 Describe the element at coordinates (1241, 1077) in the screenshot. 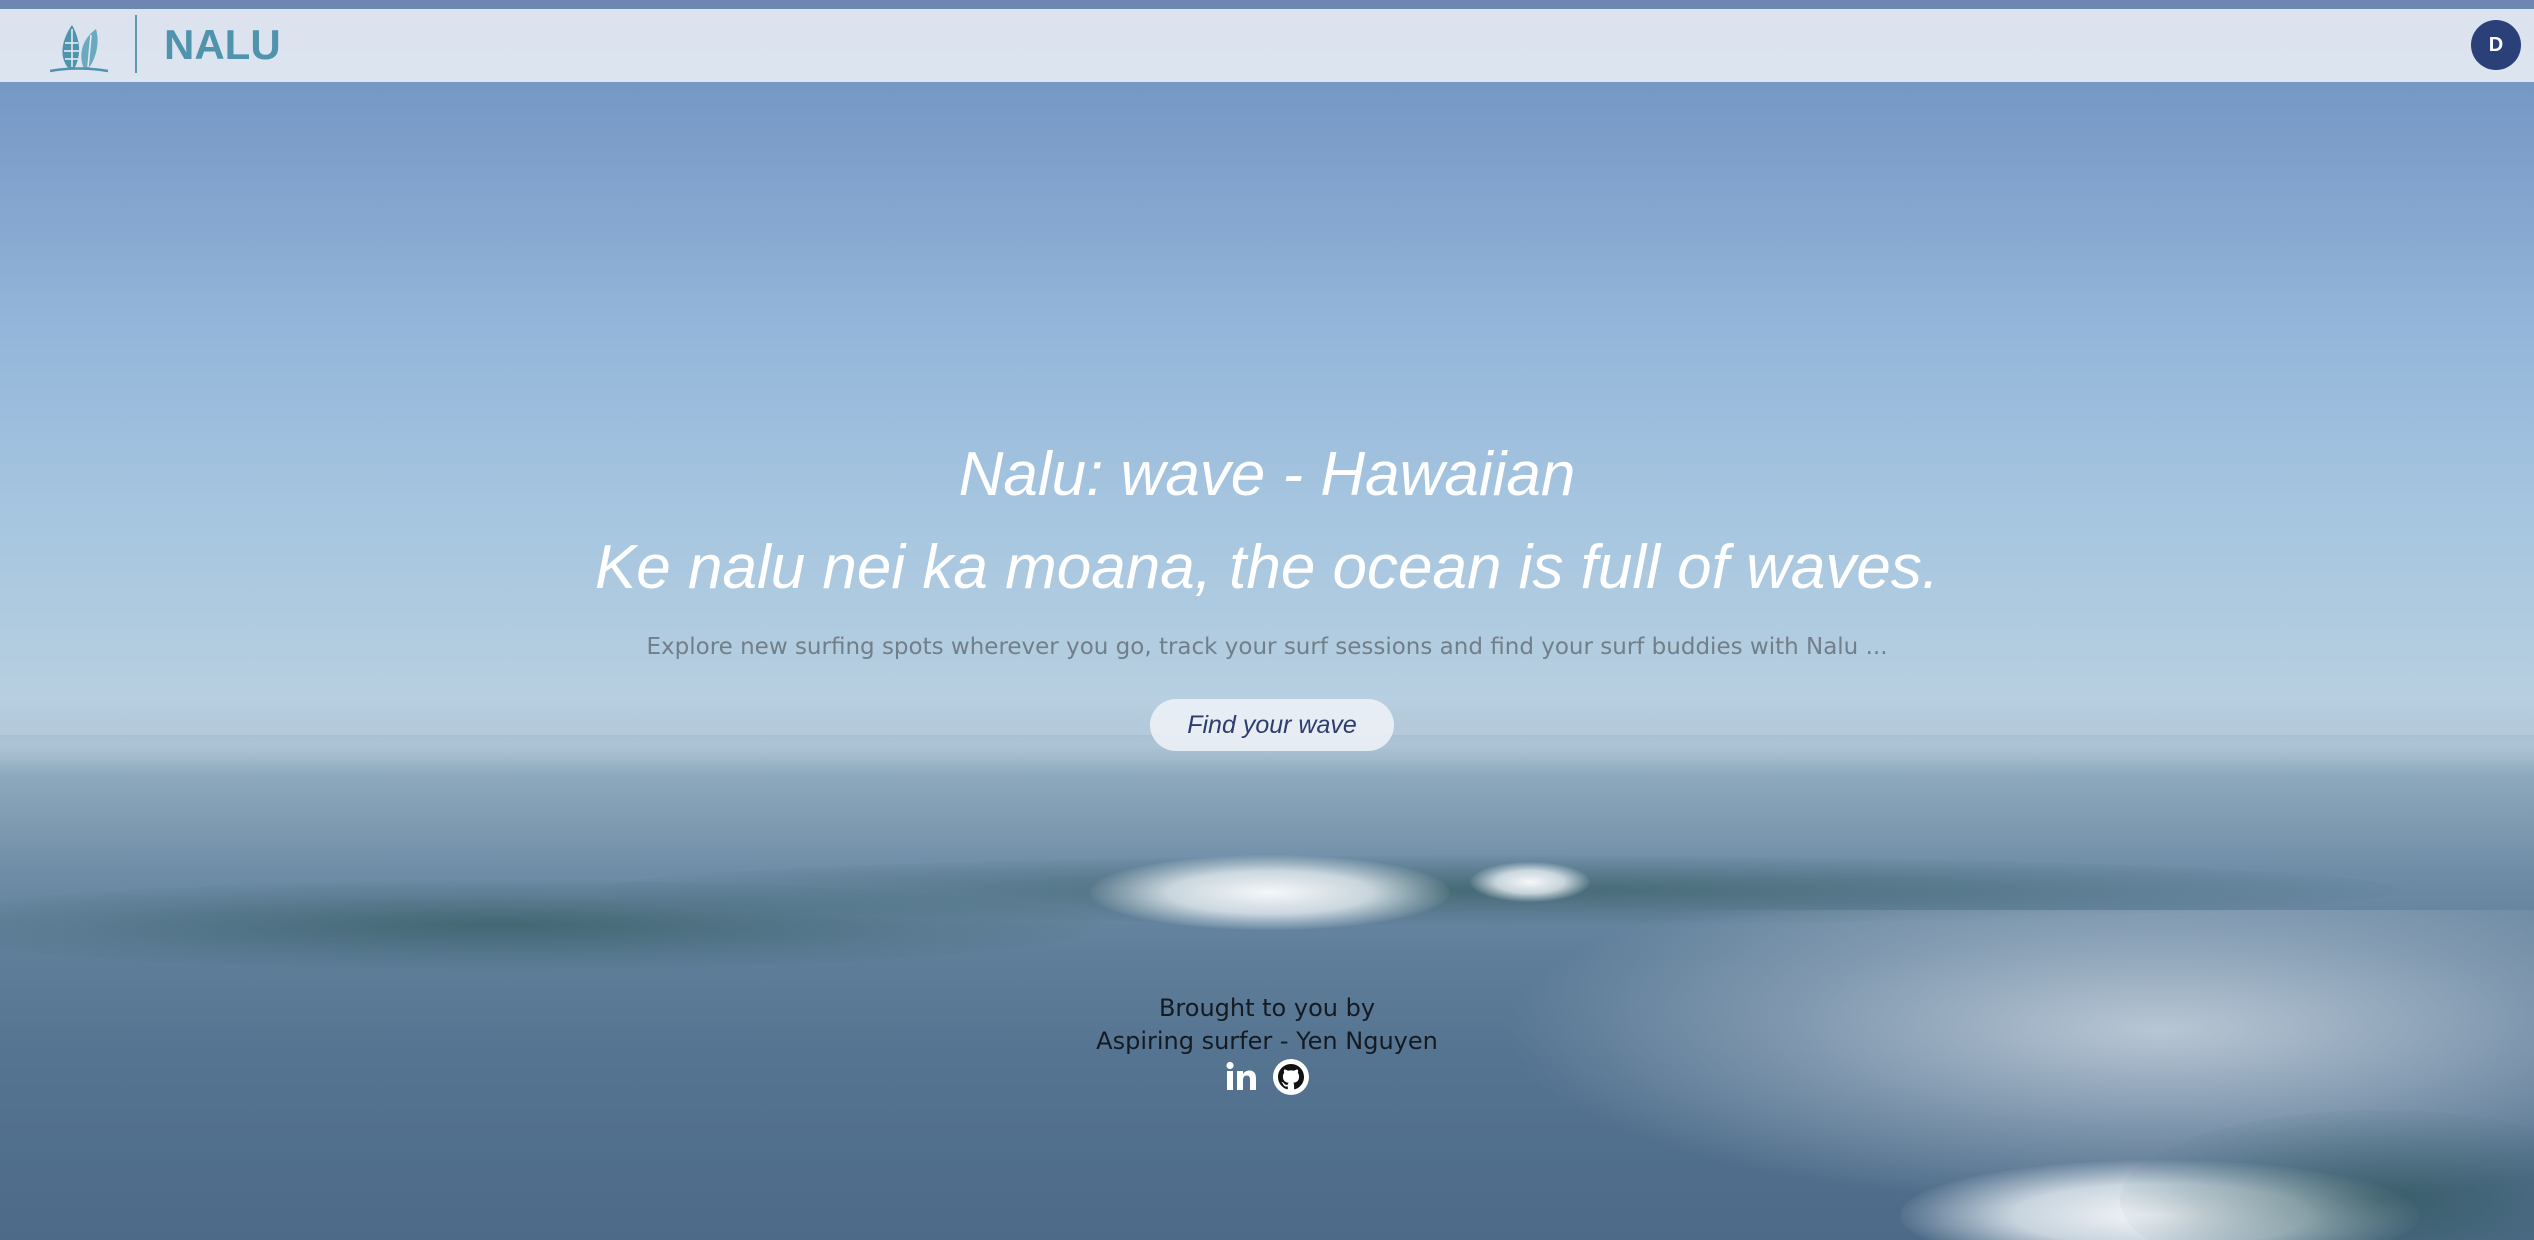

I see `linkedin-icon` at that location.